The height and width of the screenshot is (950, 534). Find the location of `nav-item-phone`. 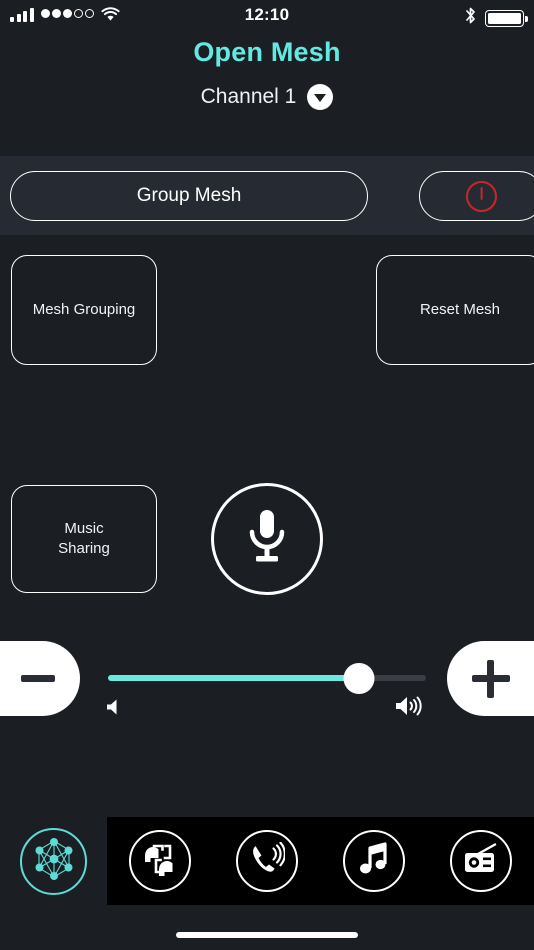

nav-item-phone is located at coordinates (267, 861).